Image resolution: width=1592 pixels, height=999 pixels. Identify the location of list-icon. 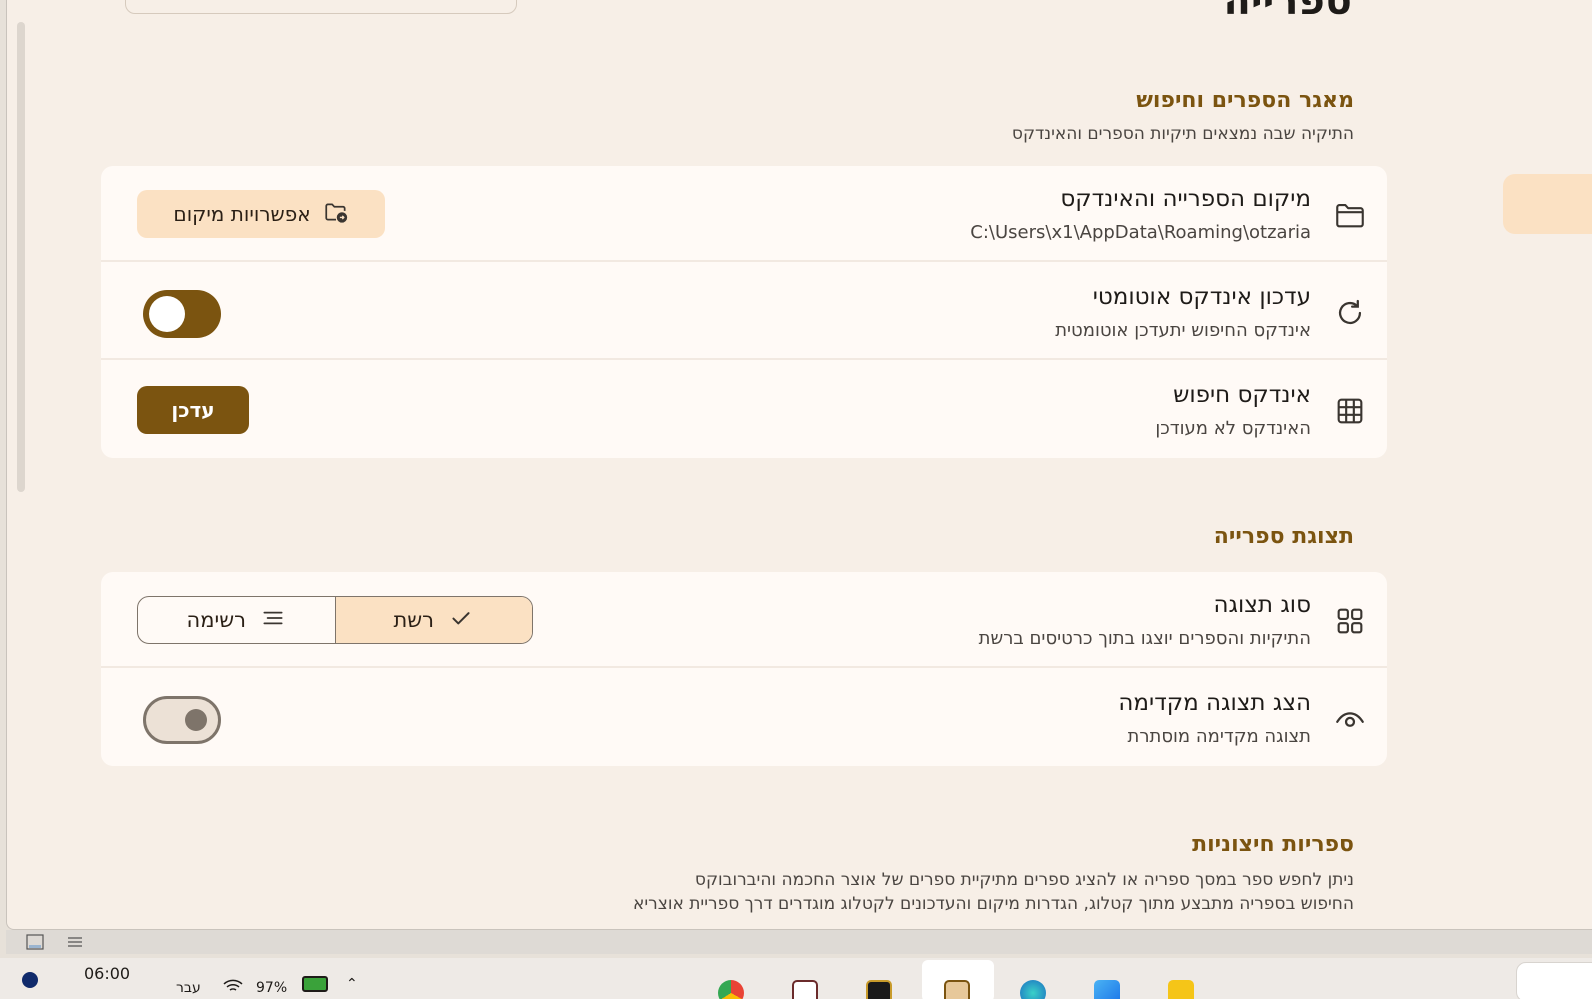
(273, 620).